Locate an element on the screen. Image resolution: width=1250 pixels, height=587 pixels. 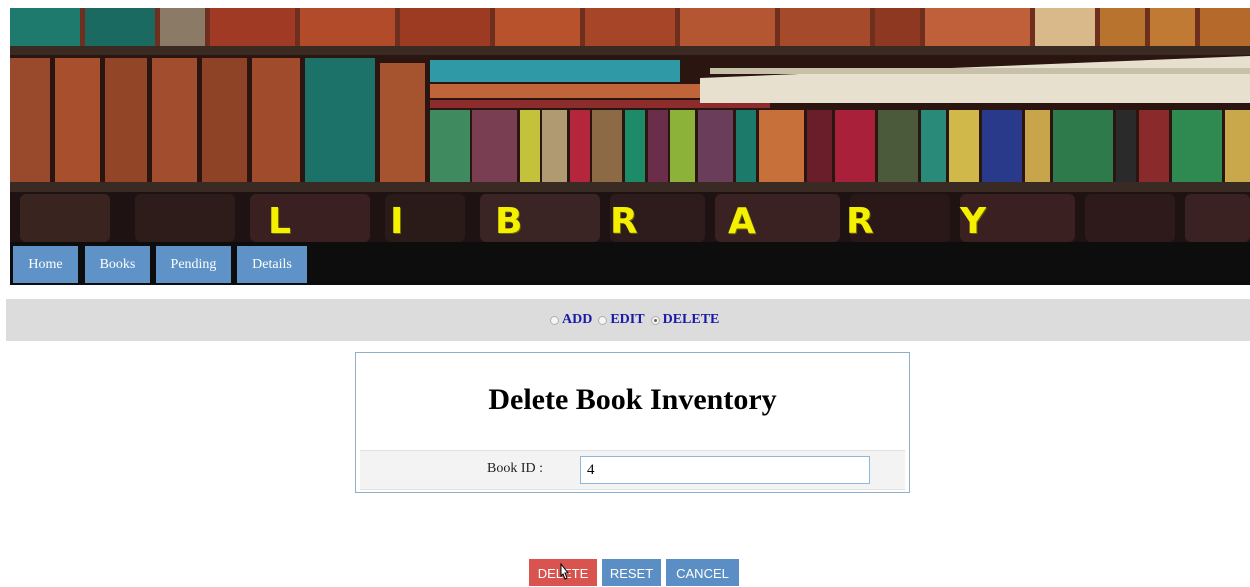
banner-letter: B is located at coordinates (509, 221).